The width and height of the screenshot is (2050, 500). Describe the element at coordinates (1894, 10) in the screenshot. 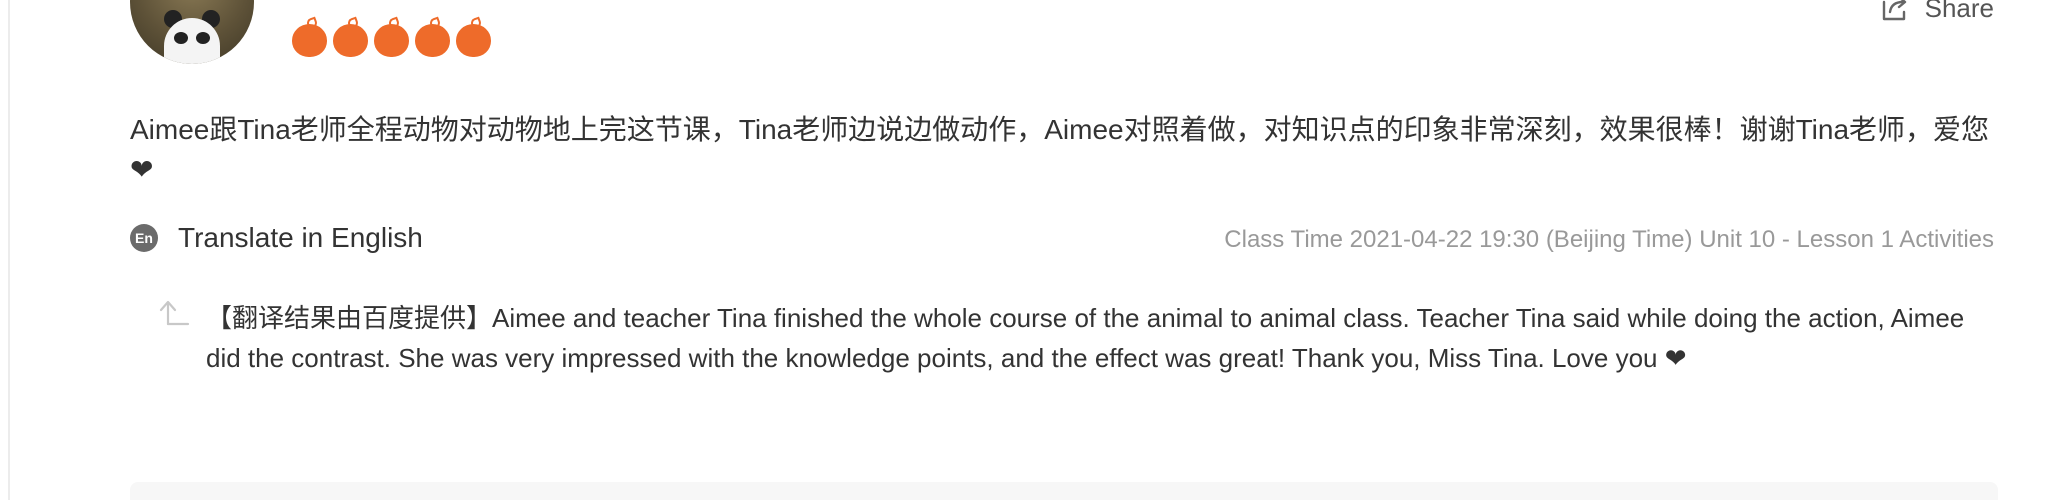

I see `share-icon` at that location.